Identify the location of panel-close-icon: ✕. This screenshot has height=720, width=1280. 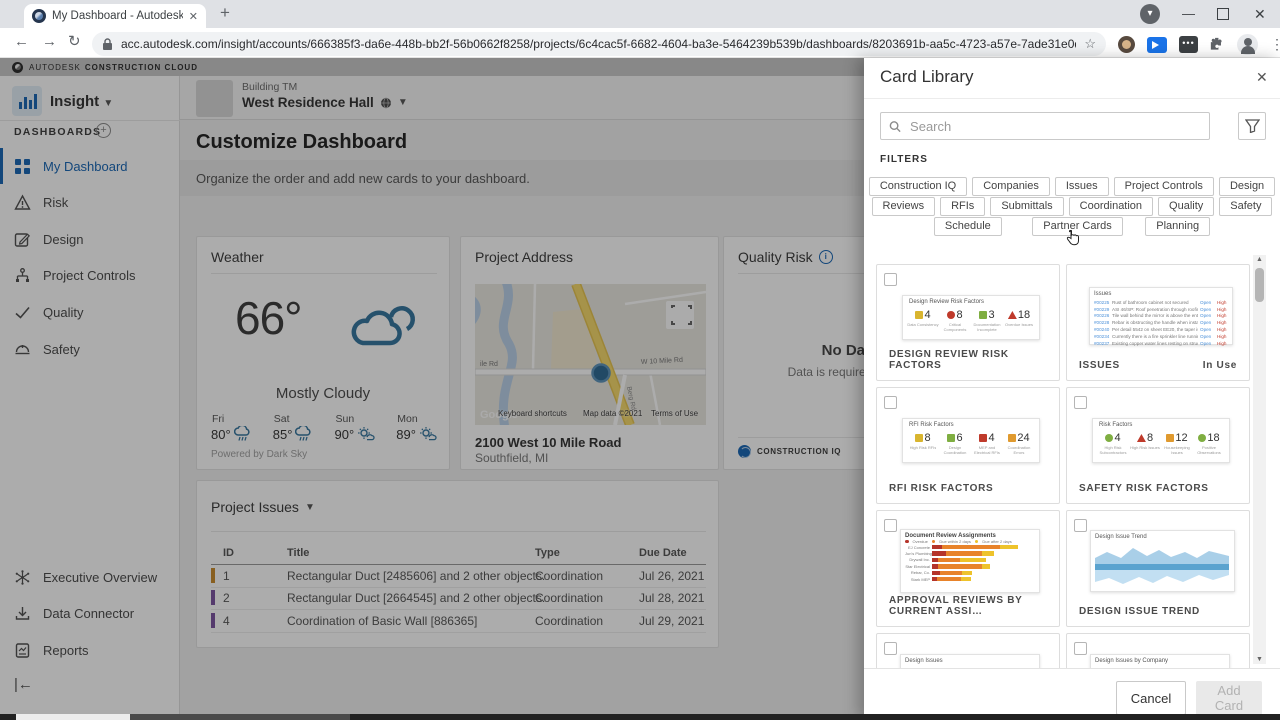
(1262, 77).